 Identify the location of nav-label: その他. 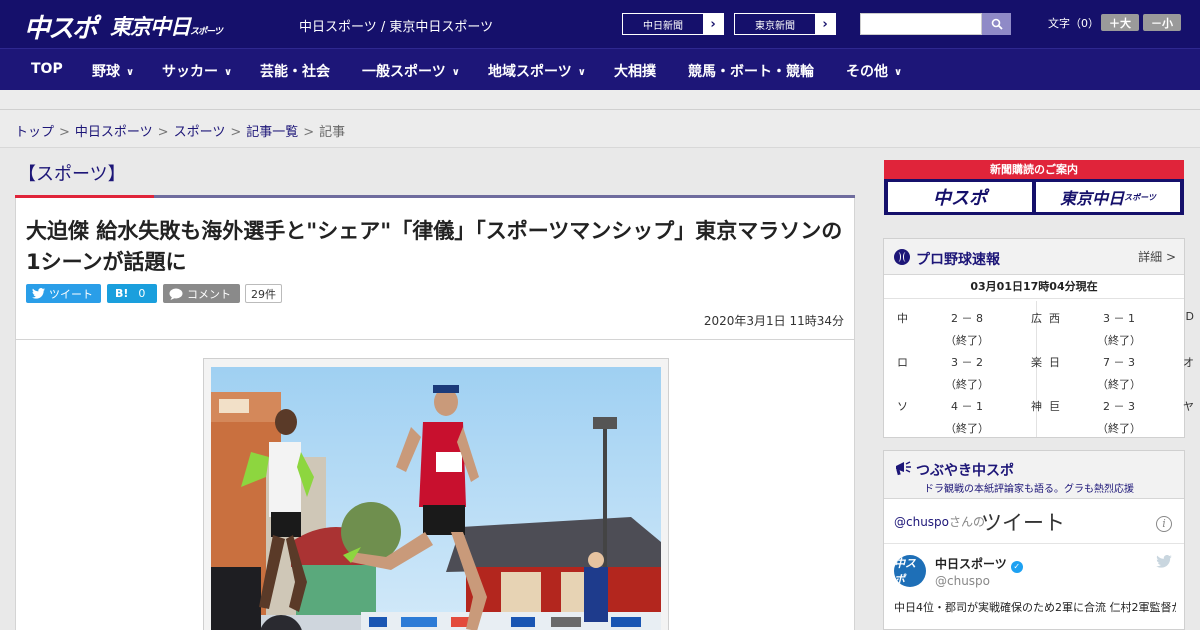
(867, 72).